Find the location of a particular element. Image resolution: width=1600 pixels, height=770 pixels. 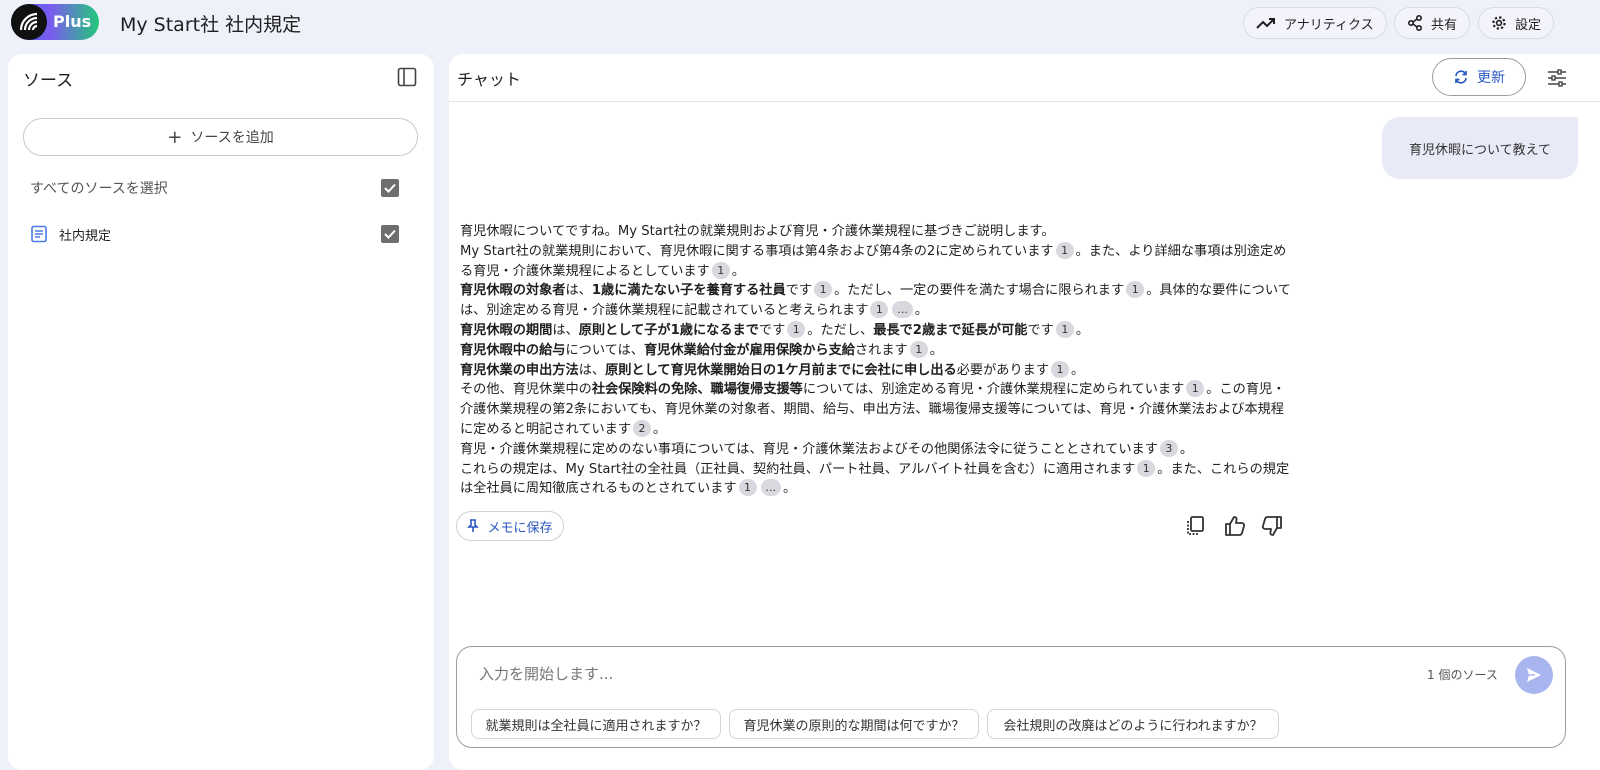

share-icon is located at coordinates (1414, 23).